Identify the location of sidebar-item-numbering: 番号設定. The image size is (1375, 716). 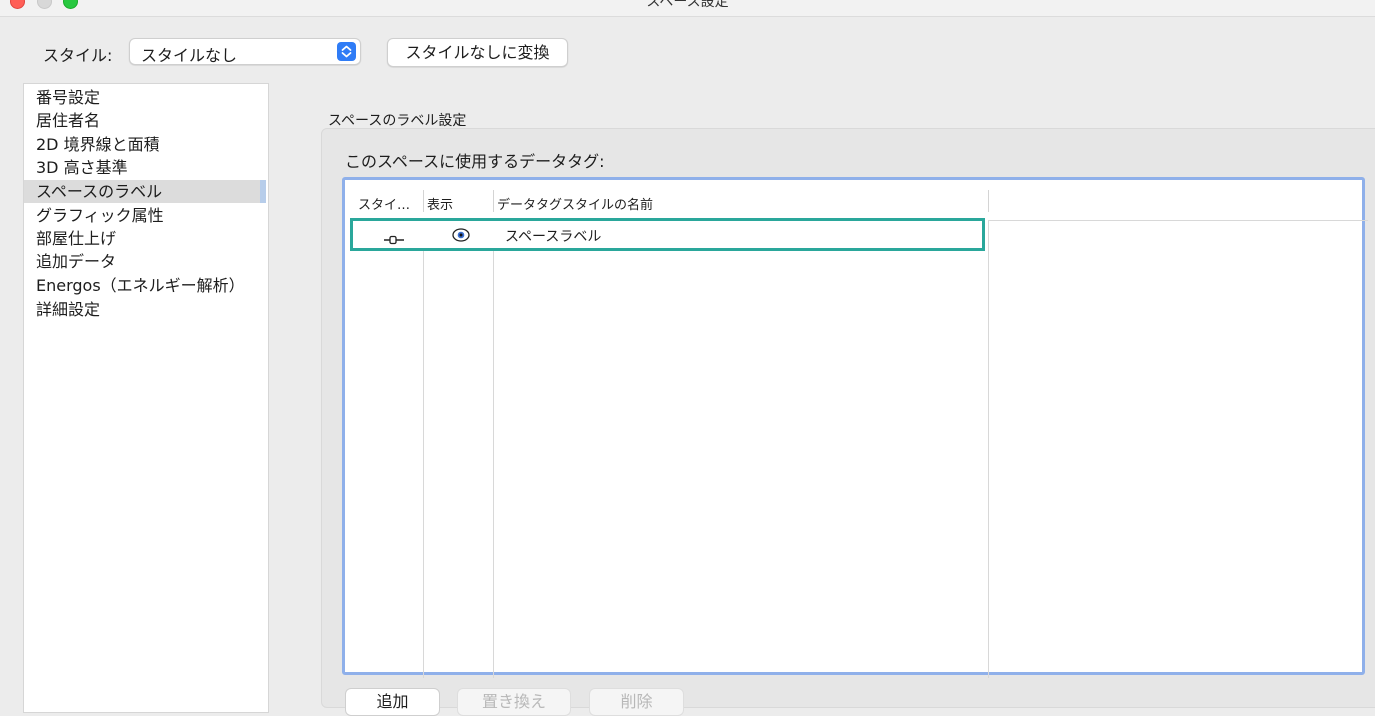
(142, 97).